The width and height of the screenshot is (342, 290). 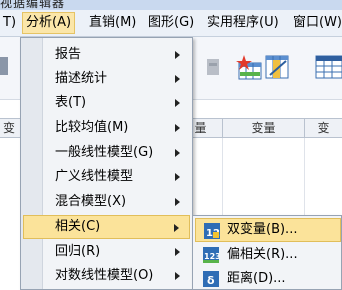 What do you see at coordinates (278, 66) in the screenshot?
I see `insert-variable-icon` at bounding box center [278, 66].